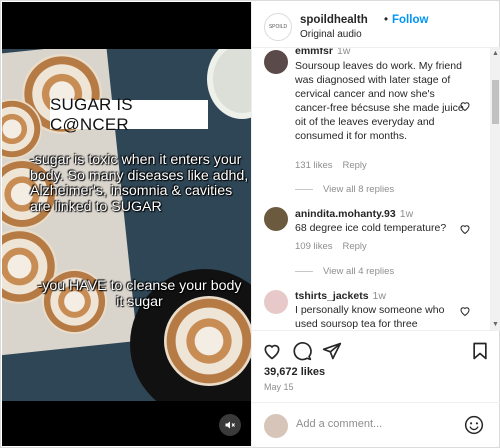  I want to click on emoji-icon, so click(474, 425).